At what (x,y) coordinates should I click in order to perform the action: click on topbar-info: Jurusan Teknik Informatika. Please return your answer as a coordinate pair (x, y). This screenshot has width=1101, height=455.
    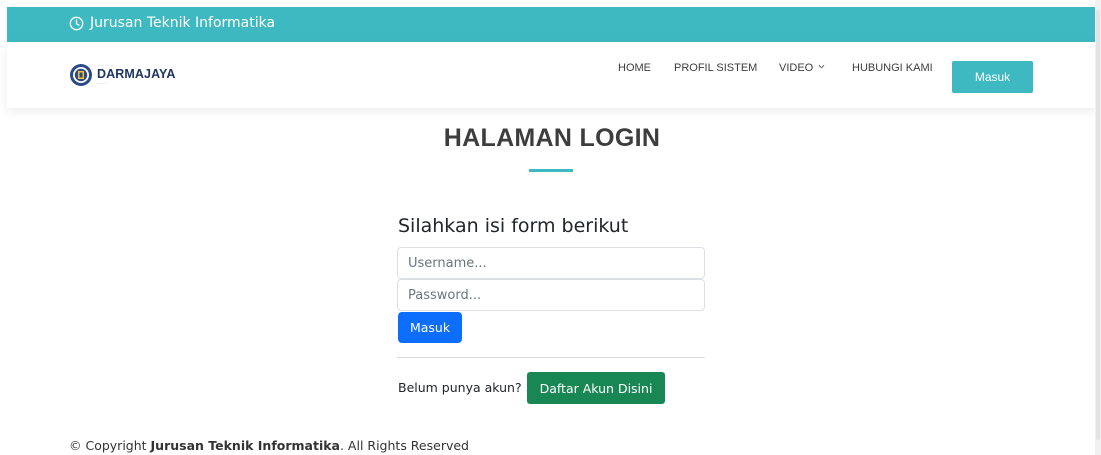
    Looking at the image, I should click on (172, 23).